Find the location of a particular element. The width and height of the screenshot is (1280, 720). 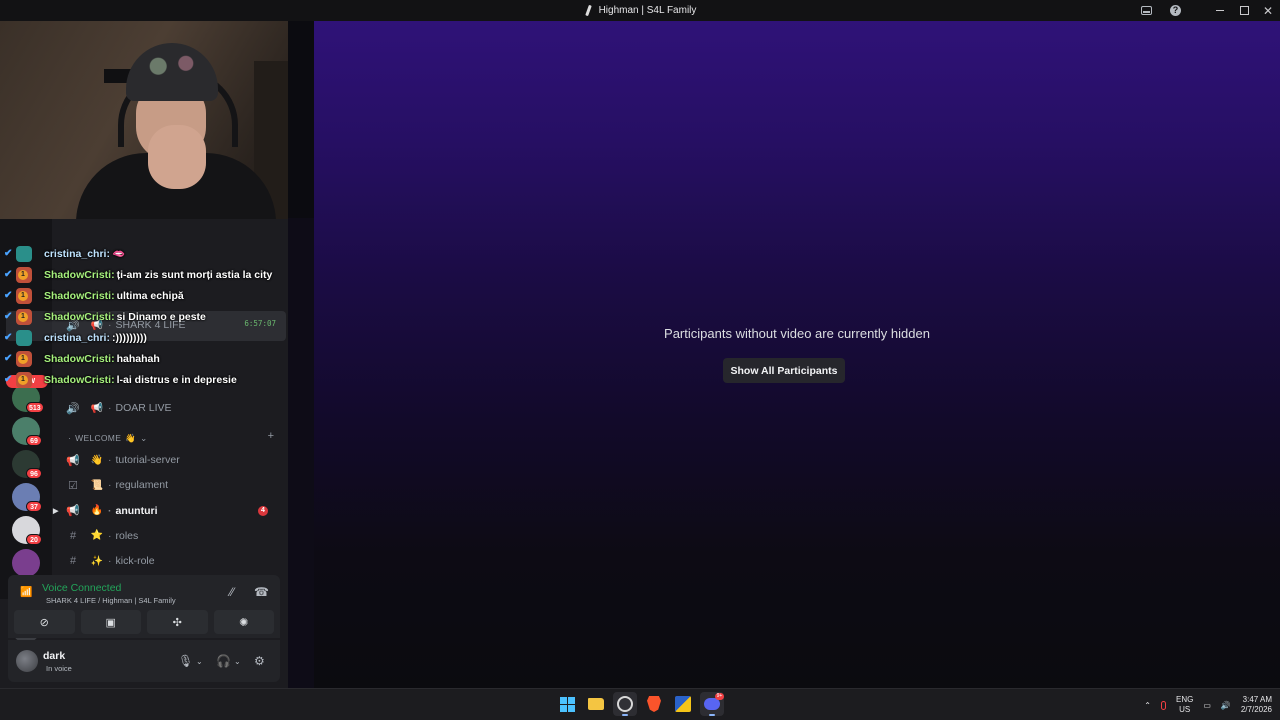

add-channel-icon: + is located at coordinates (271, 436).